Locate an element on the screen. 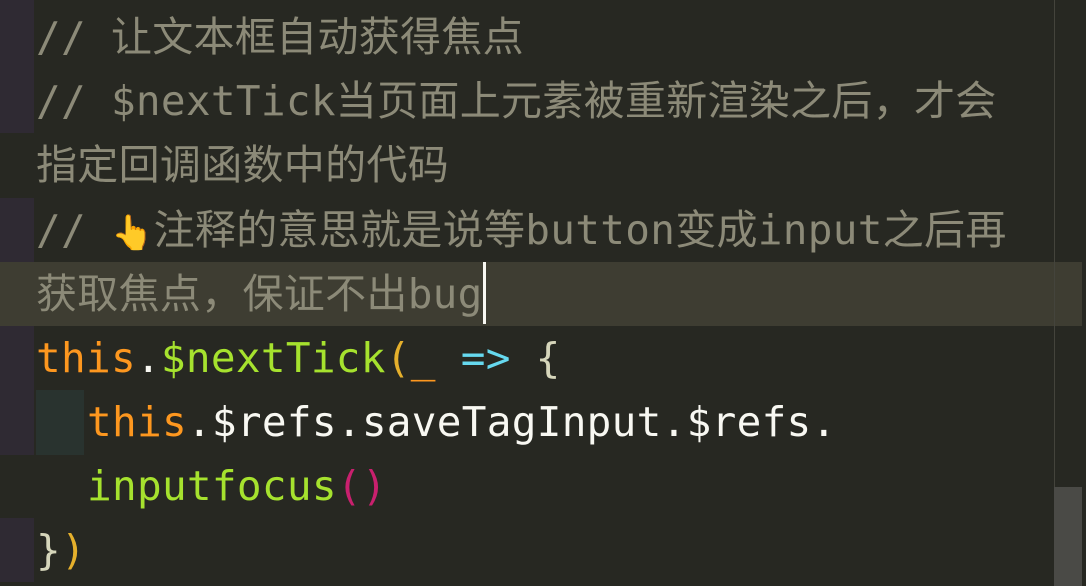  function-name: $nextTick is located at coordinates (273, 358).